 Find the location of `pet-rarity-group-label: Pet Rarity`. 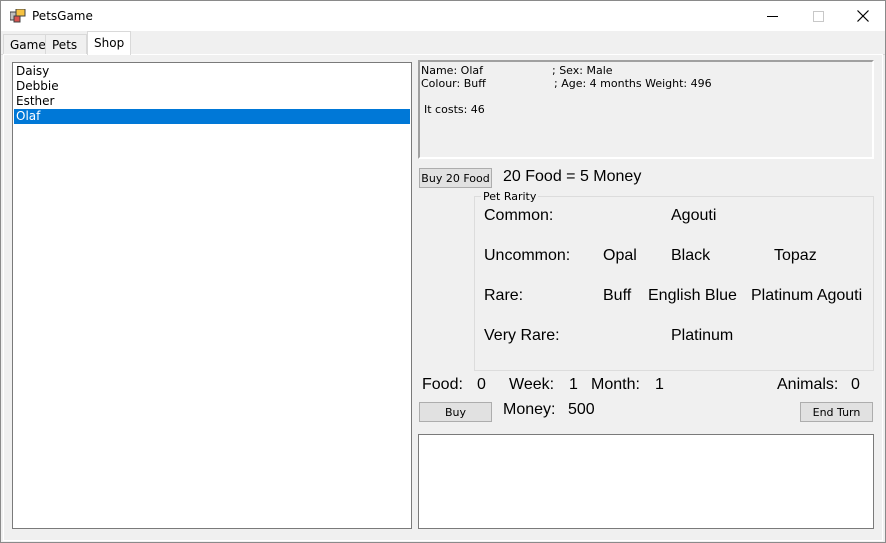

pet-rarity-group-label: Pet Rarity is located at coordinates (510, 196).